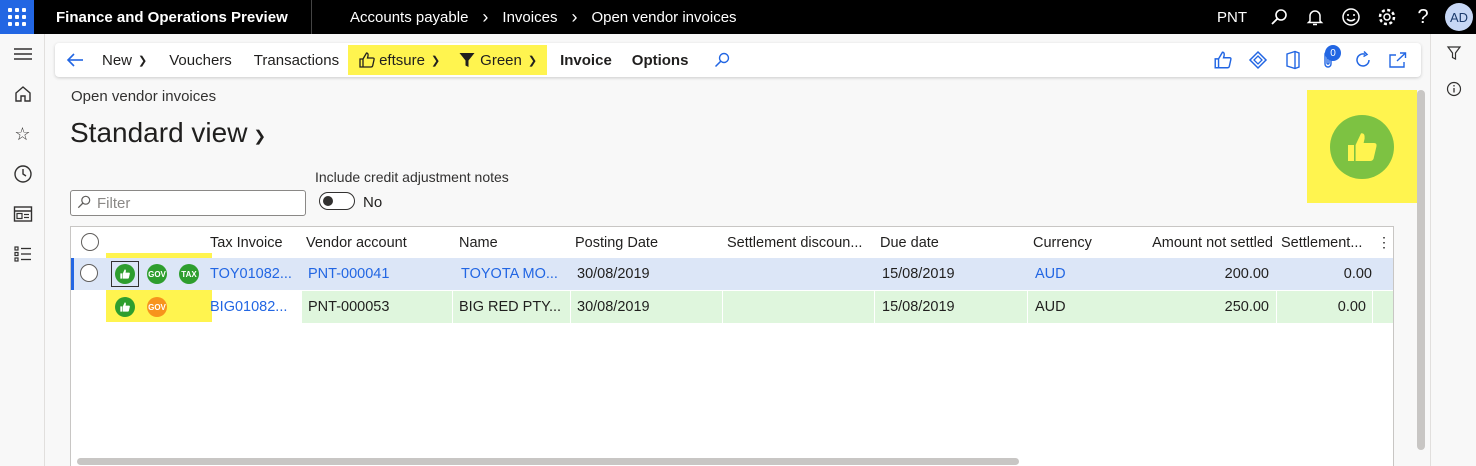 The image size is (1476, 466). I want to click on col-name: Name, so click(478, 243).